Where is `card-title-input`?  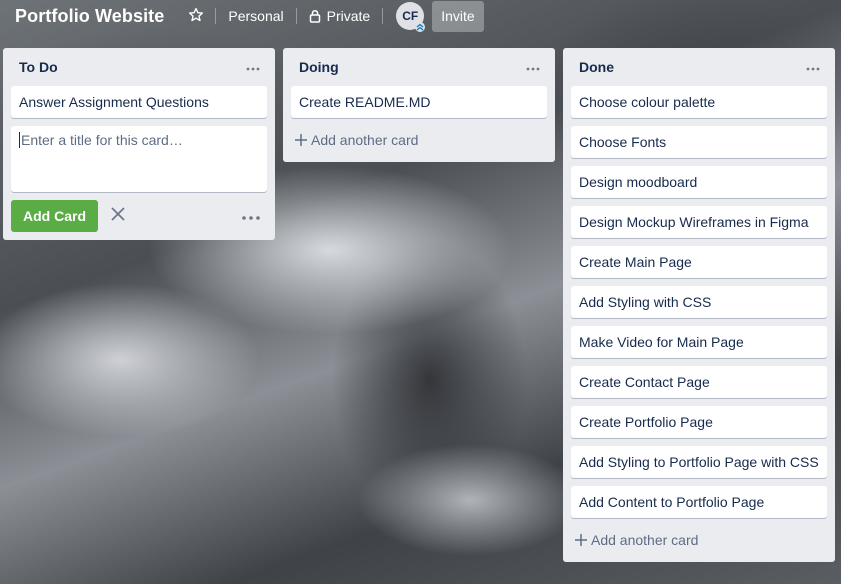
card-title-input is located at coordinates (139, 140).